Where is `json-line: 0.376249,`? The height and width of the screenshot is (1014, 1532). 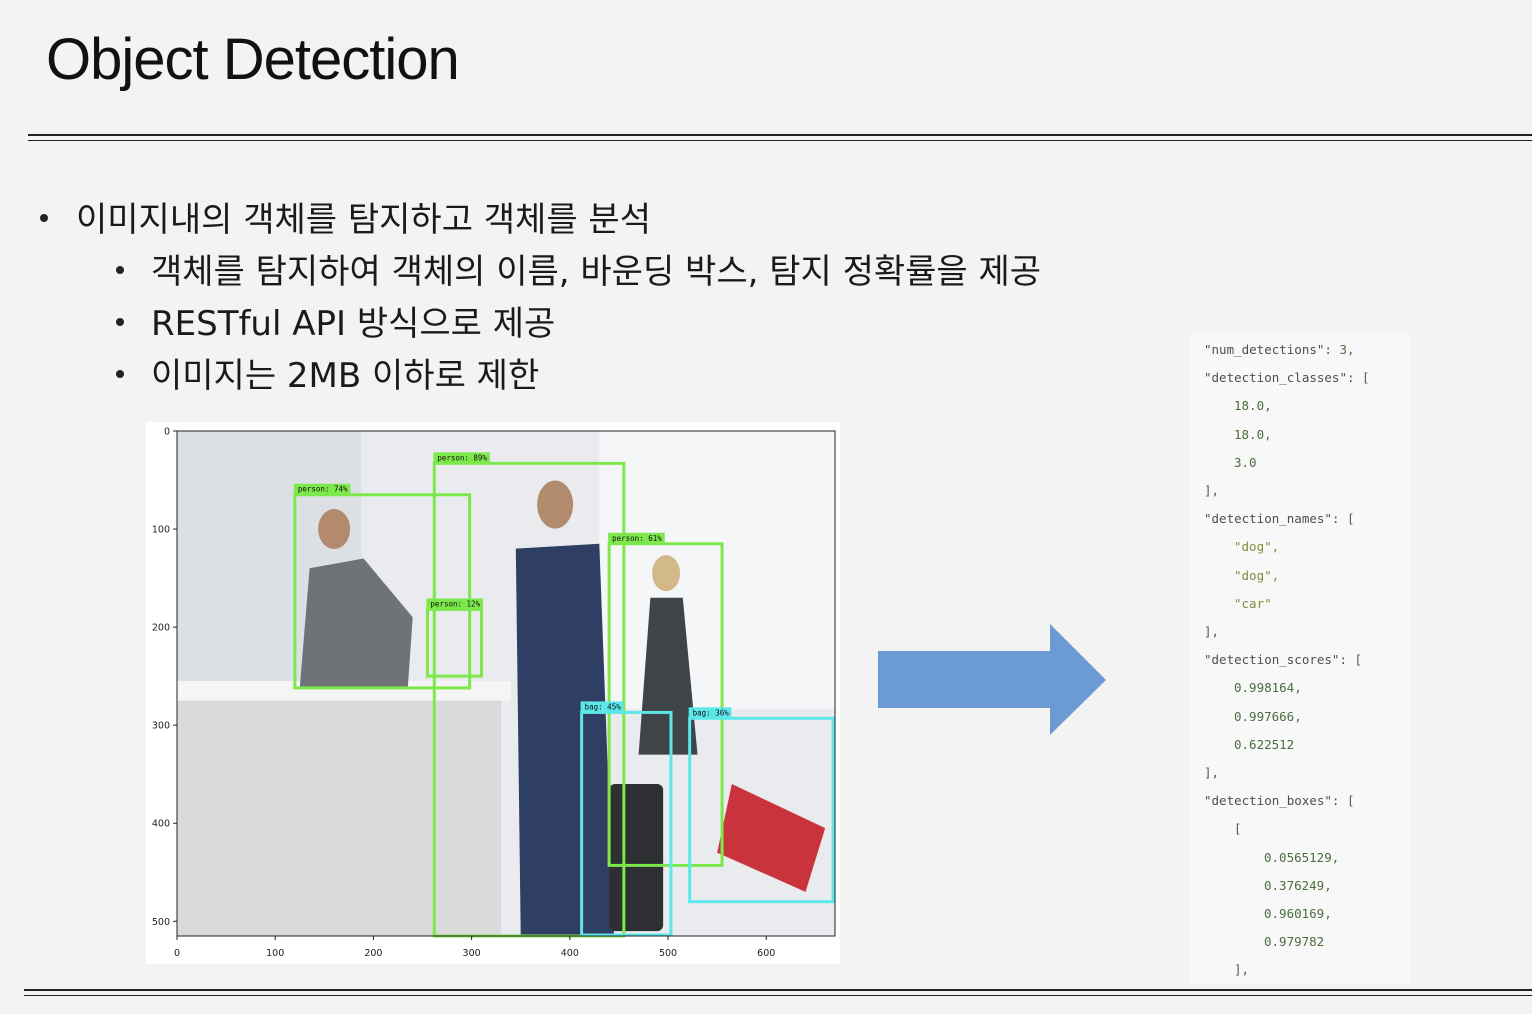 json-line: 0.376249, is located at coordinates (1298, 885).